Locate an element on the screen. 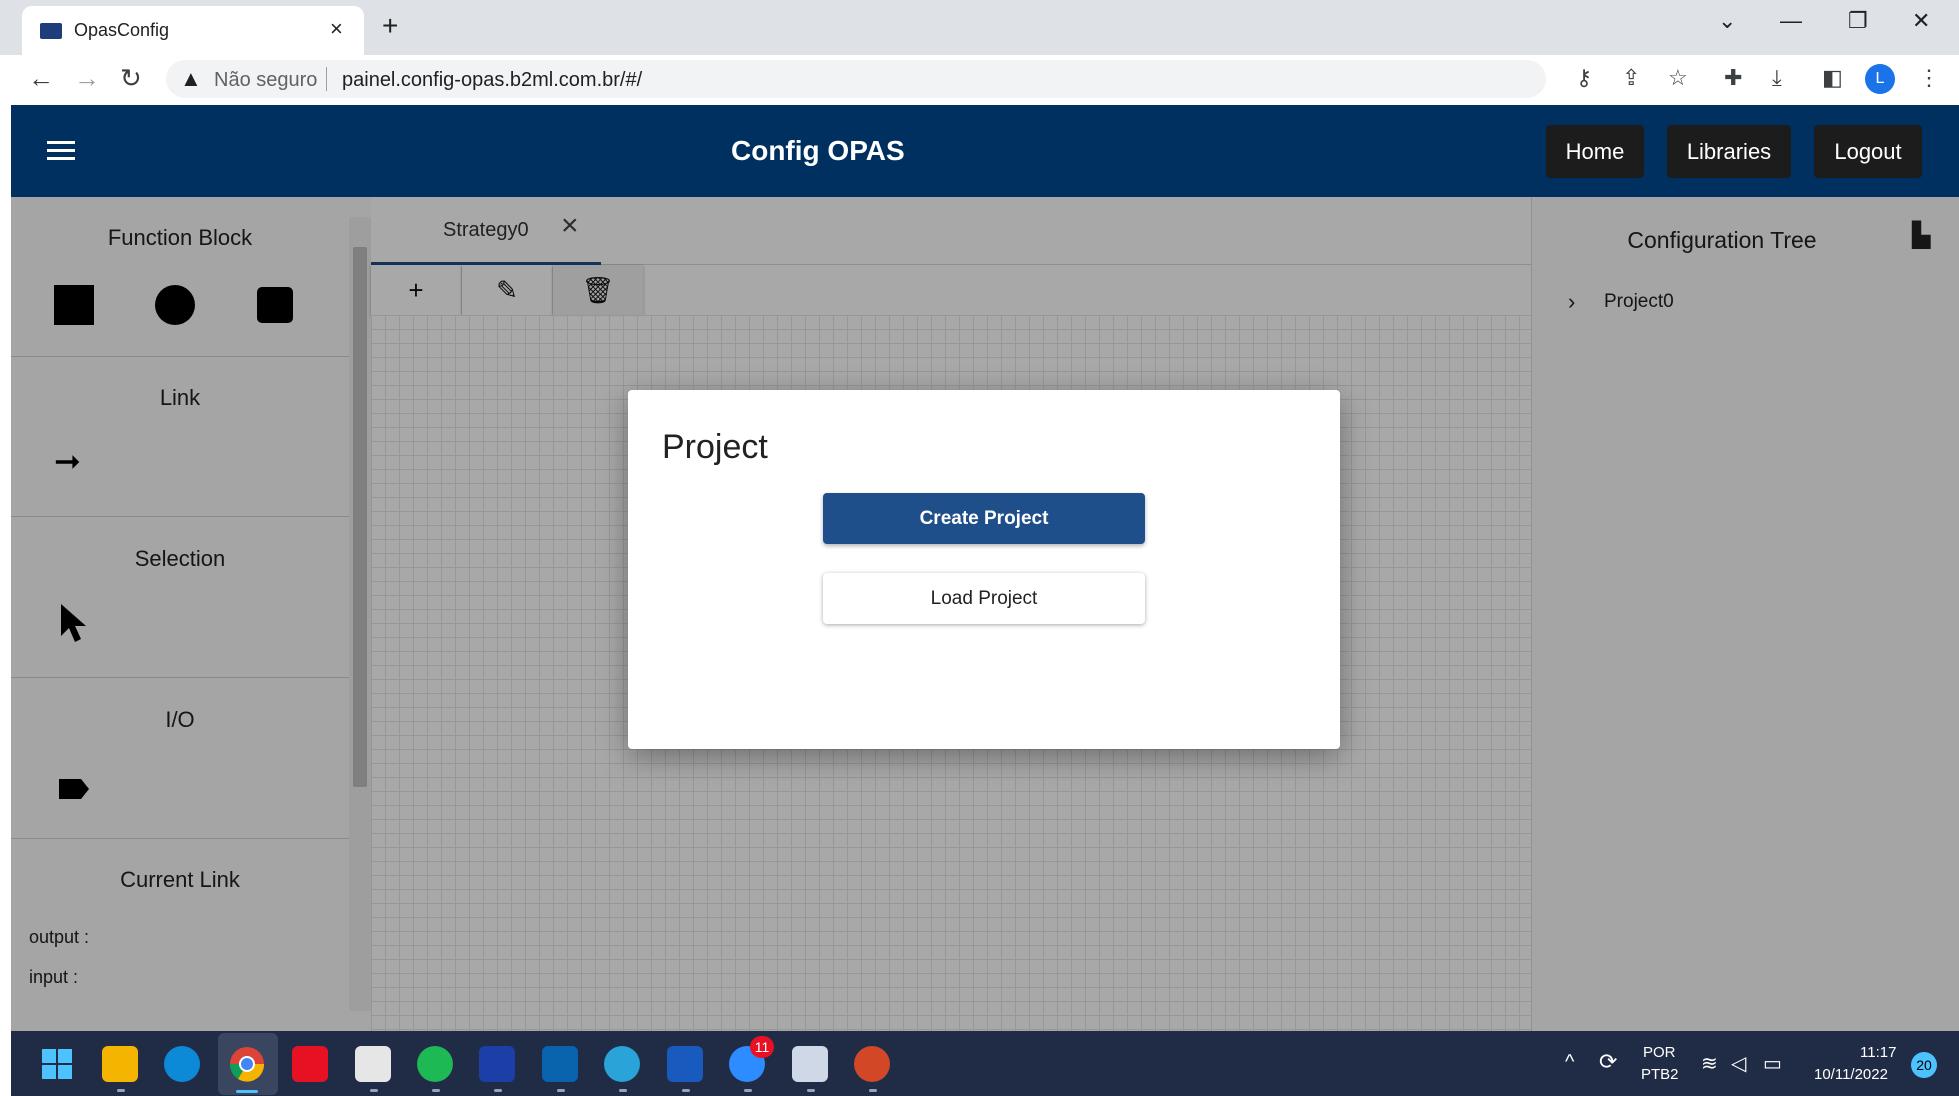  tray-chevron-icon: ^ is located at coordinates (1569, 1062).